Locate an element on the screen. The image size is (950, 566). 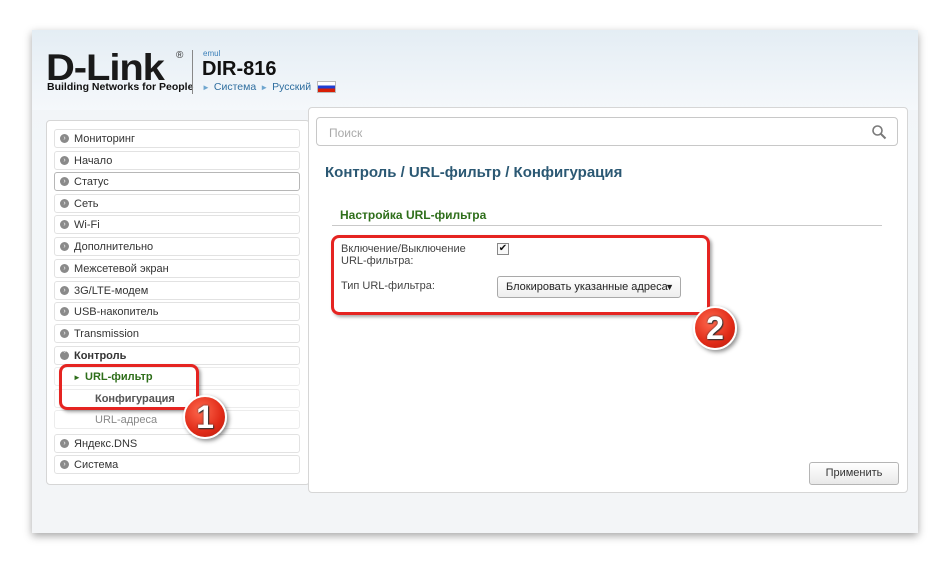
sidebar-item-label: Межсетевой экран is located at coordinates (121, 269).